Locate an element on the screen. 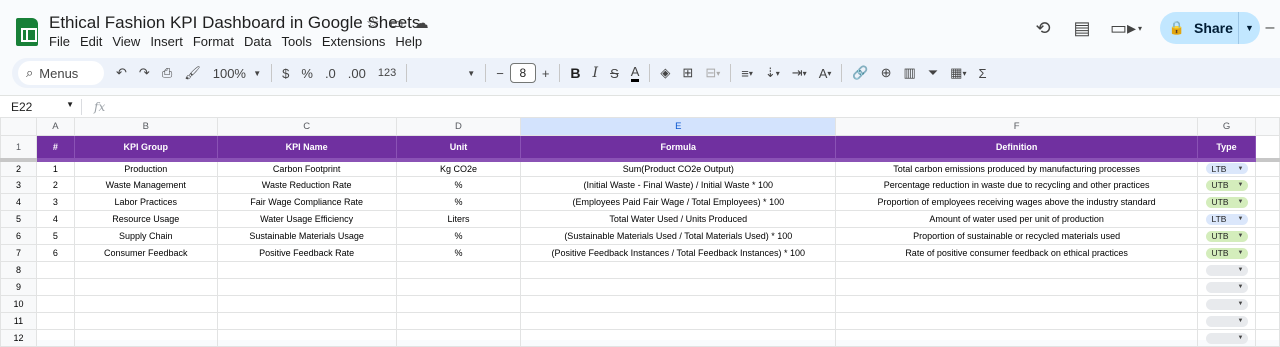 The width and height of the screenshot is (1280, 347). column-header-overflow is located at coordinates (1267, 126).